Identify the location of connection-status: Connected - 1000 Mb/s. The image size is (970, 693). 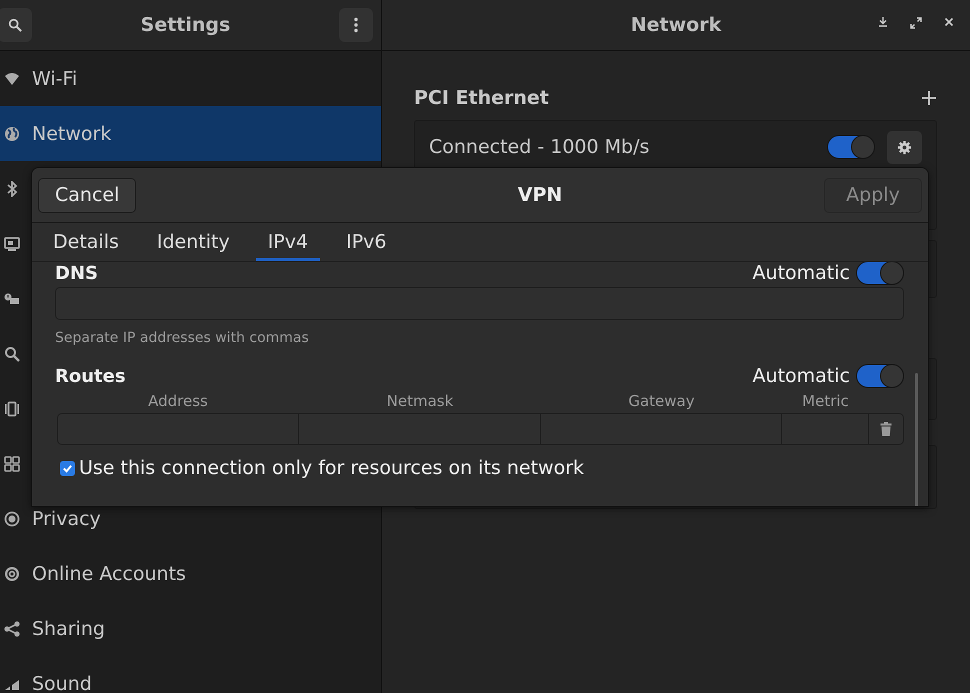
(539, 147).